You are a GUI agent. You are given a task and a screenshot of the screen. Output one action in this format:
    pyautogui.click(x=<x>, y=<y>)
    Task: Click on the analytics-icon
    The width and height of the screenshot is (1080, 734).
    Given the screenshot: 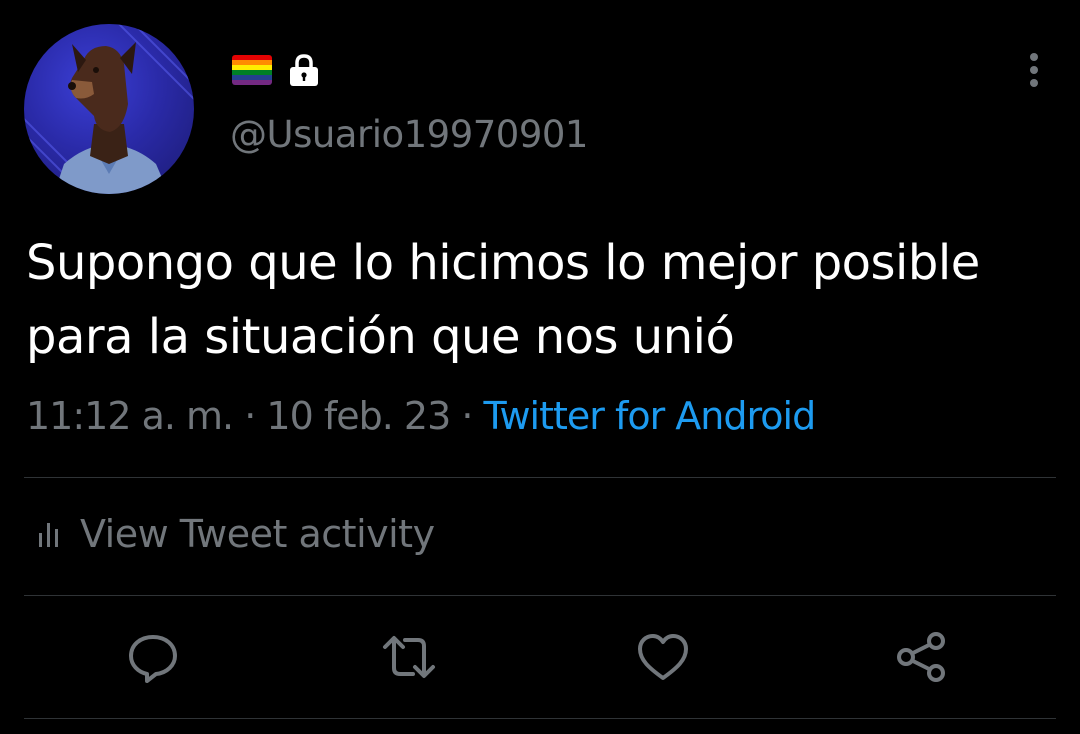 What is the action you would take?
    pyautogui.click(x=48, y=535)
    